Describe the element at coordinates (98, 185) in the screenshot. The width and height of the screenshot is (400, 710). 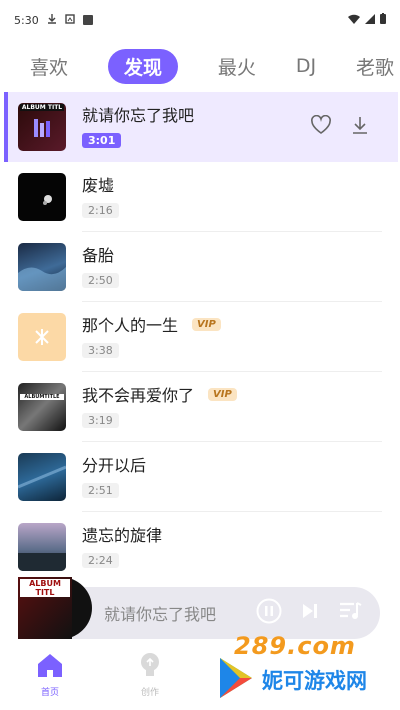
I see `song-title: 废墟` at that location.